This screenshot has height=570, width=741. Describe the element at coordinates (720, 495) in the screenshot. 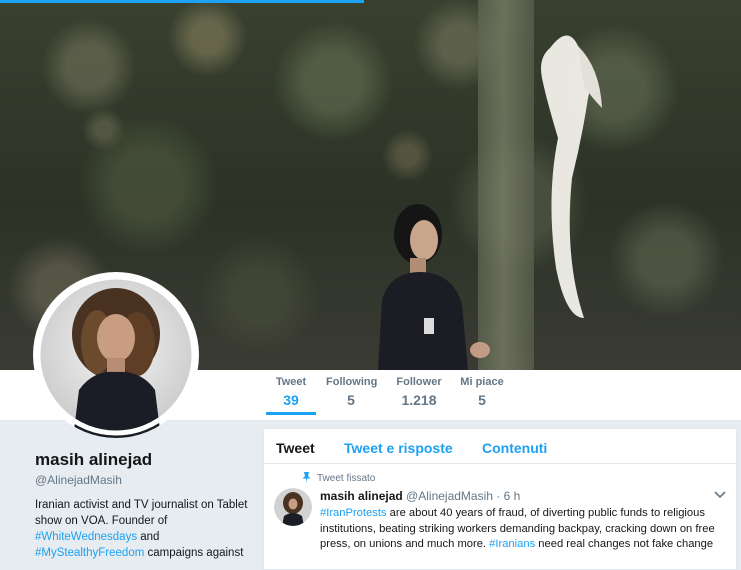

I see `chevron-down-icon` at that location.